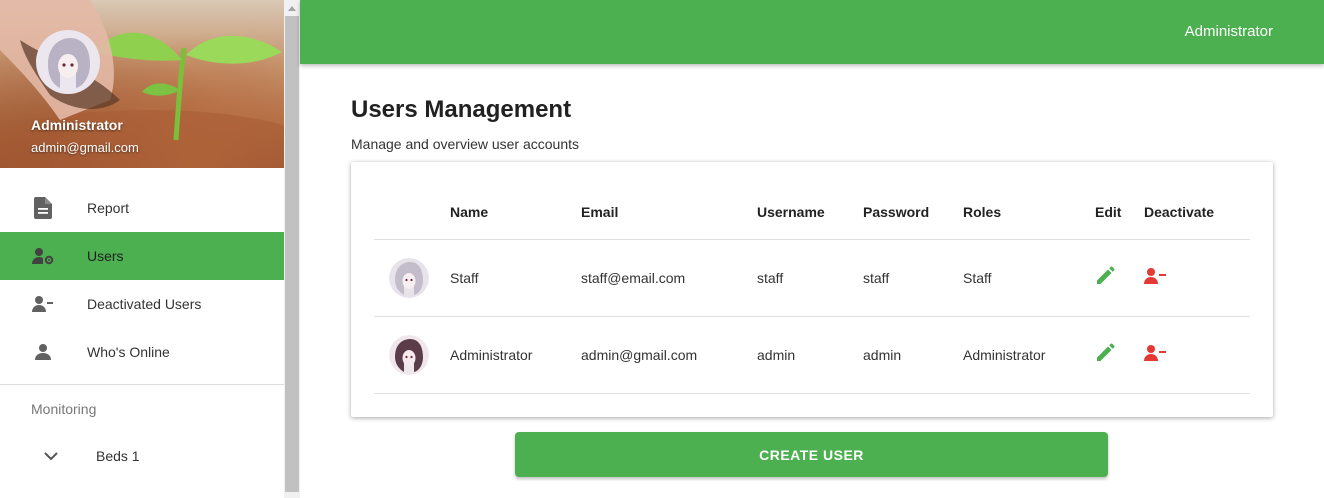 Image resolution: width=1324 pixels, height=498 pixels. What do you see at coordinates (515, 213) in the screenshot?
I see `column-header-name: Name` at bounding box center [515, 213].